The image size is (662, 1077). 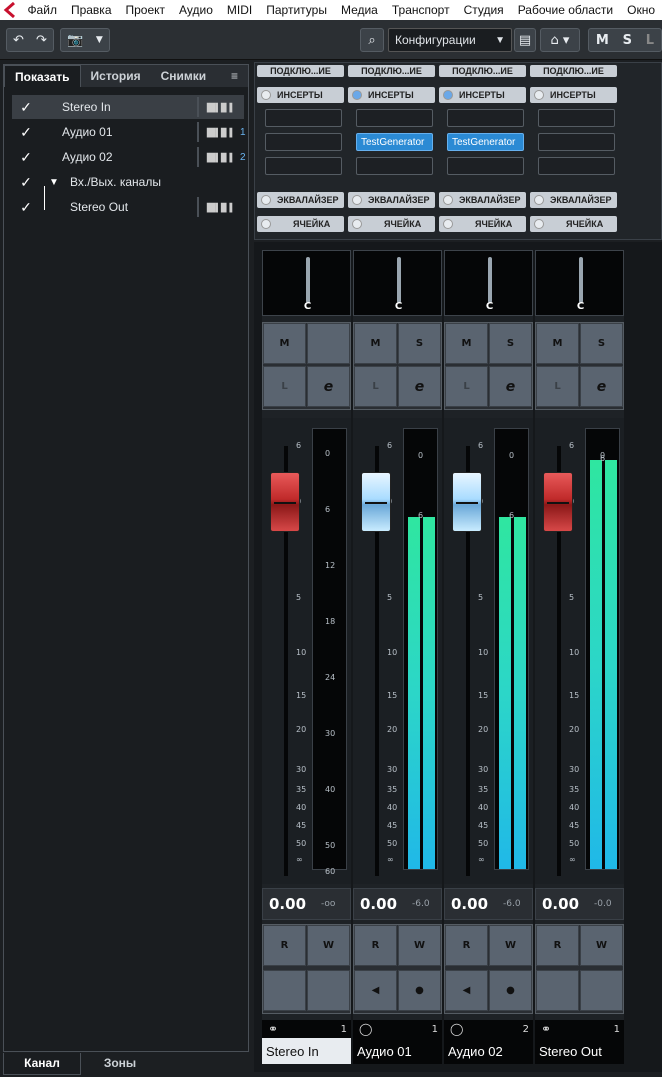 What do you see at coordinates (296, 10) in the screenshot?
I see `menu-item-scores: Партитуры` at bounding box center [296, 10].